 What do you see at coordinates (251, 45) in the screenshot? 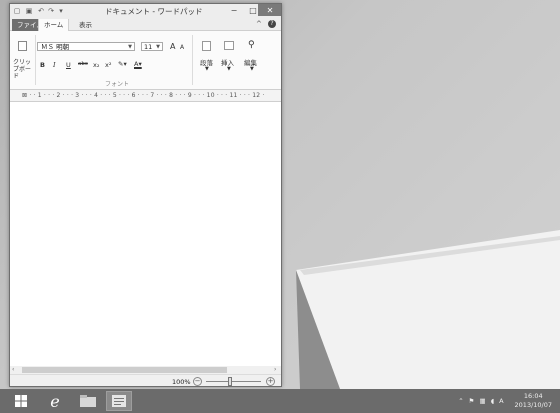
I see `find-icon: ⚲` at bounding box center [251, 45].